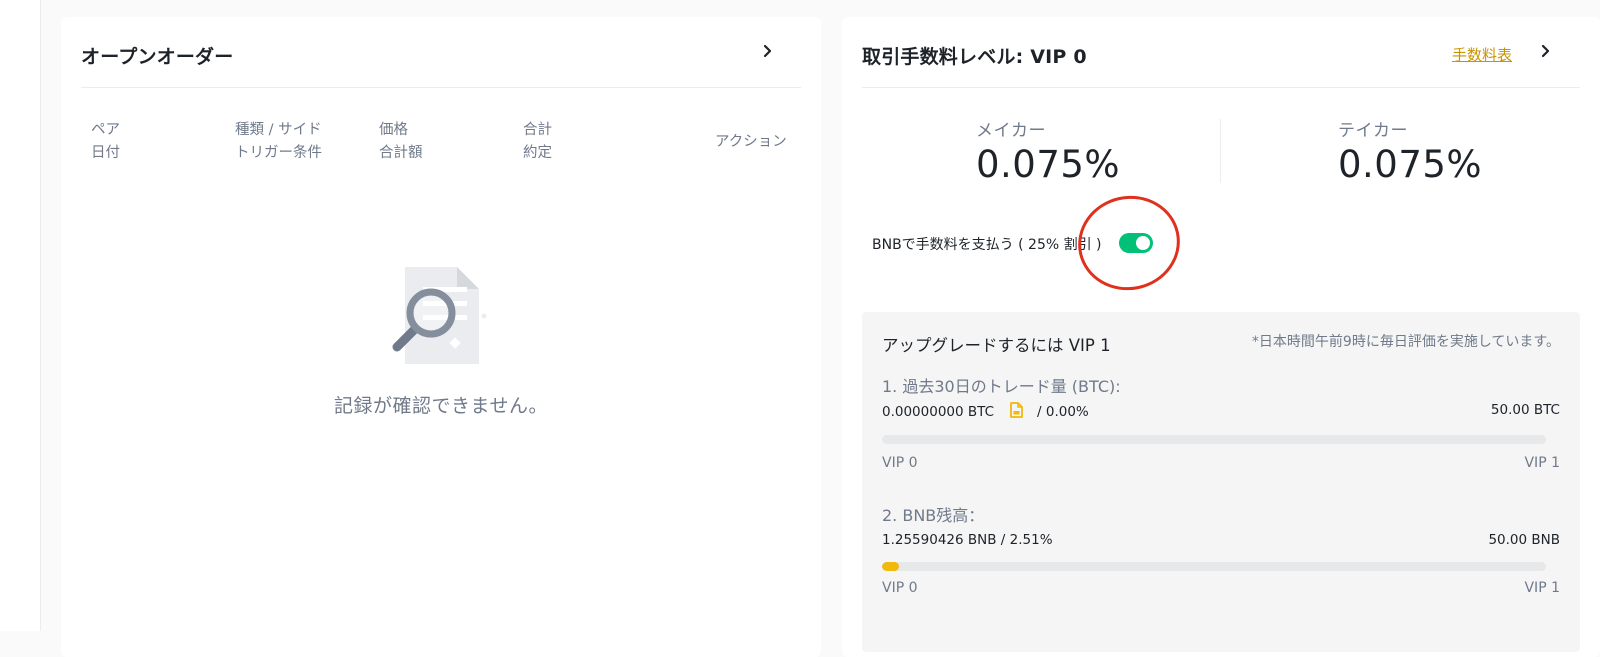 Image resolution: width=1600 pixels, height=657 pixels. Describe the element at coordinates (1542, 463) in the screenshot. I see `trade-volume-to-level: VIP 1` at that location.